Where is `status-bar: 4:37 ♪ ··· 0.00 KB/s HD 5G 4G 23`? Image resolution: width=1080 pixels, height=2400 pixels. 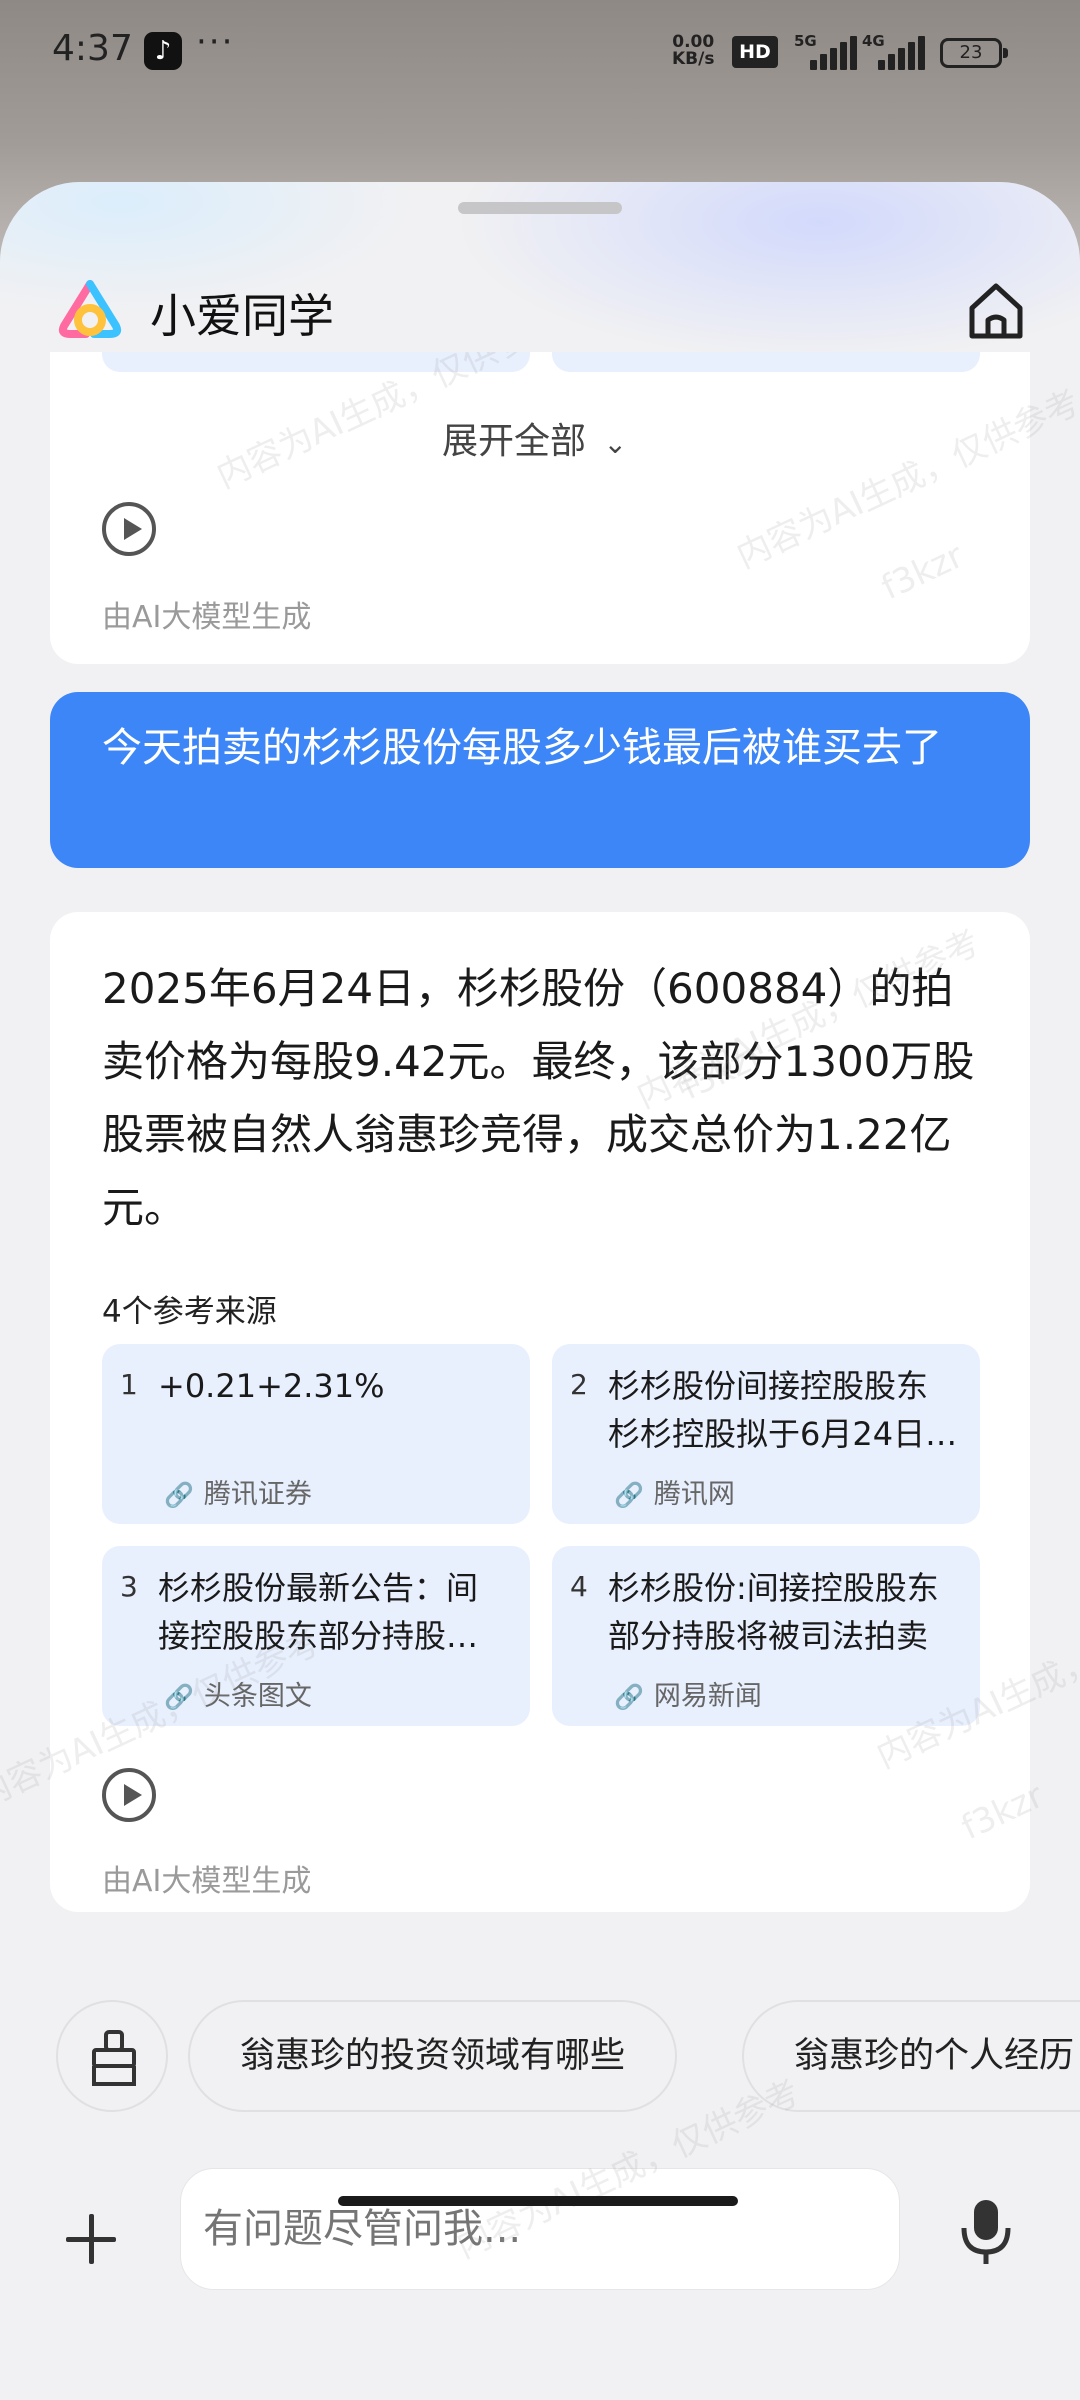 status-bar: 4:37 ♪ ··· 0.00 KB/s HD 5G 4G 23 is located at coordinates (540, 52).